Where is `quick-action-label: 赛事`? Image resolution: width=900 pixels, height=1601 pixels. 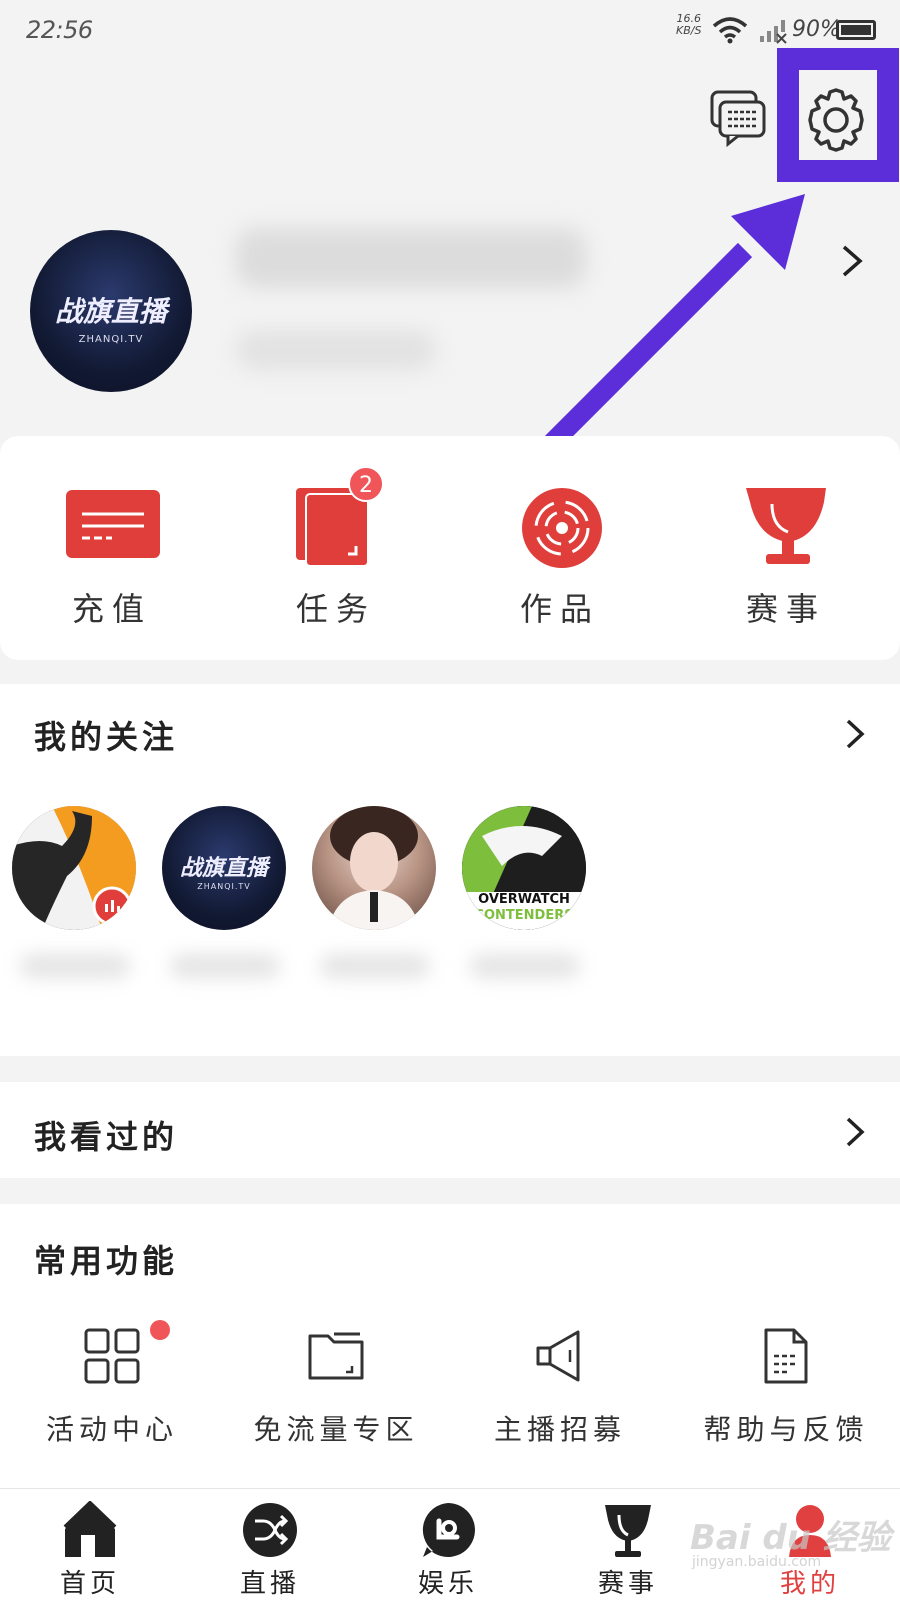
quick-action-label: 赛事 is located at coordinates (785, 609).